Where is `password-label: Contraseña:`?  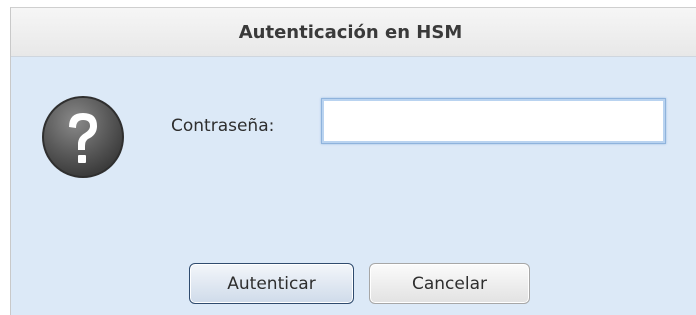 password-label: Contraseña: is located at coordinates (223, 126).